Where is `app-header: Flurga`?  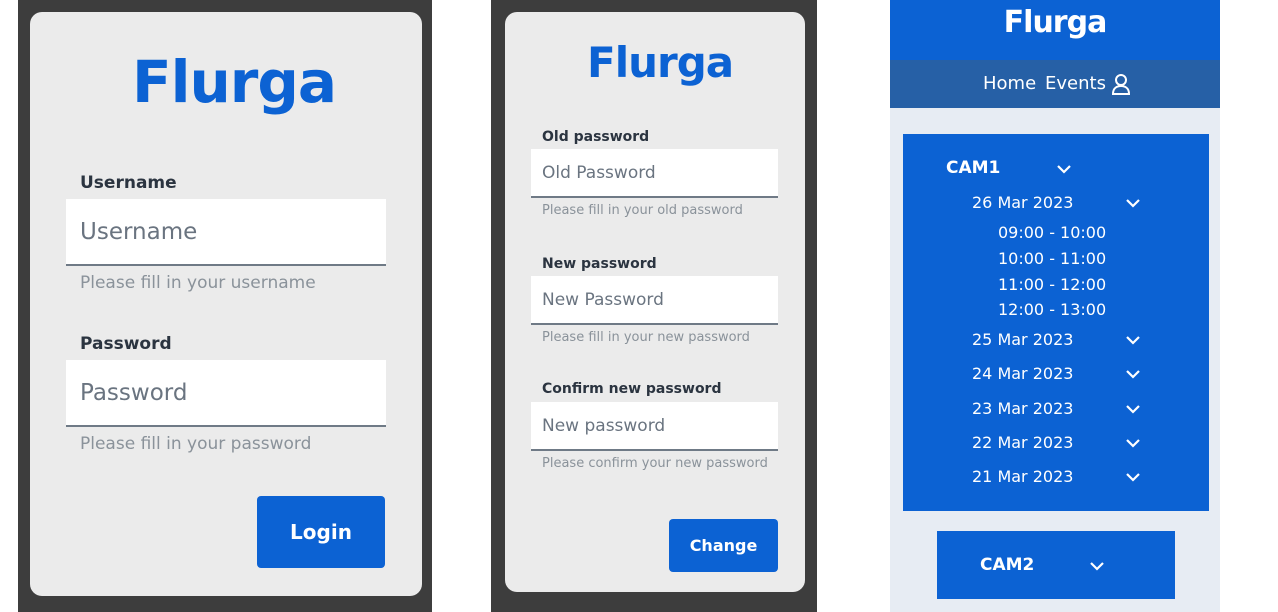
app-header: Flurga is located at coordinates (1055, 30).